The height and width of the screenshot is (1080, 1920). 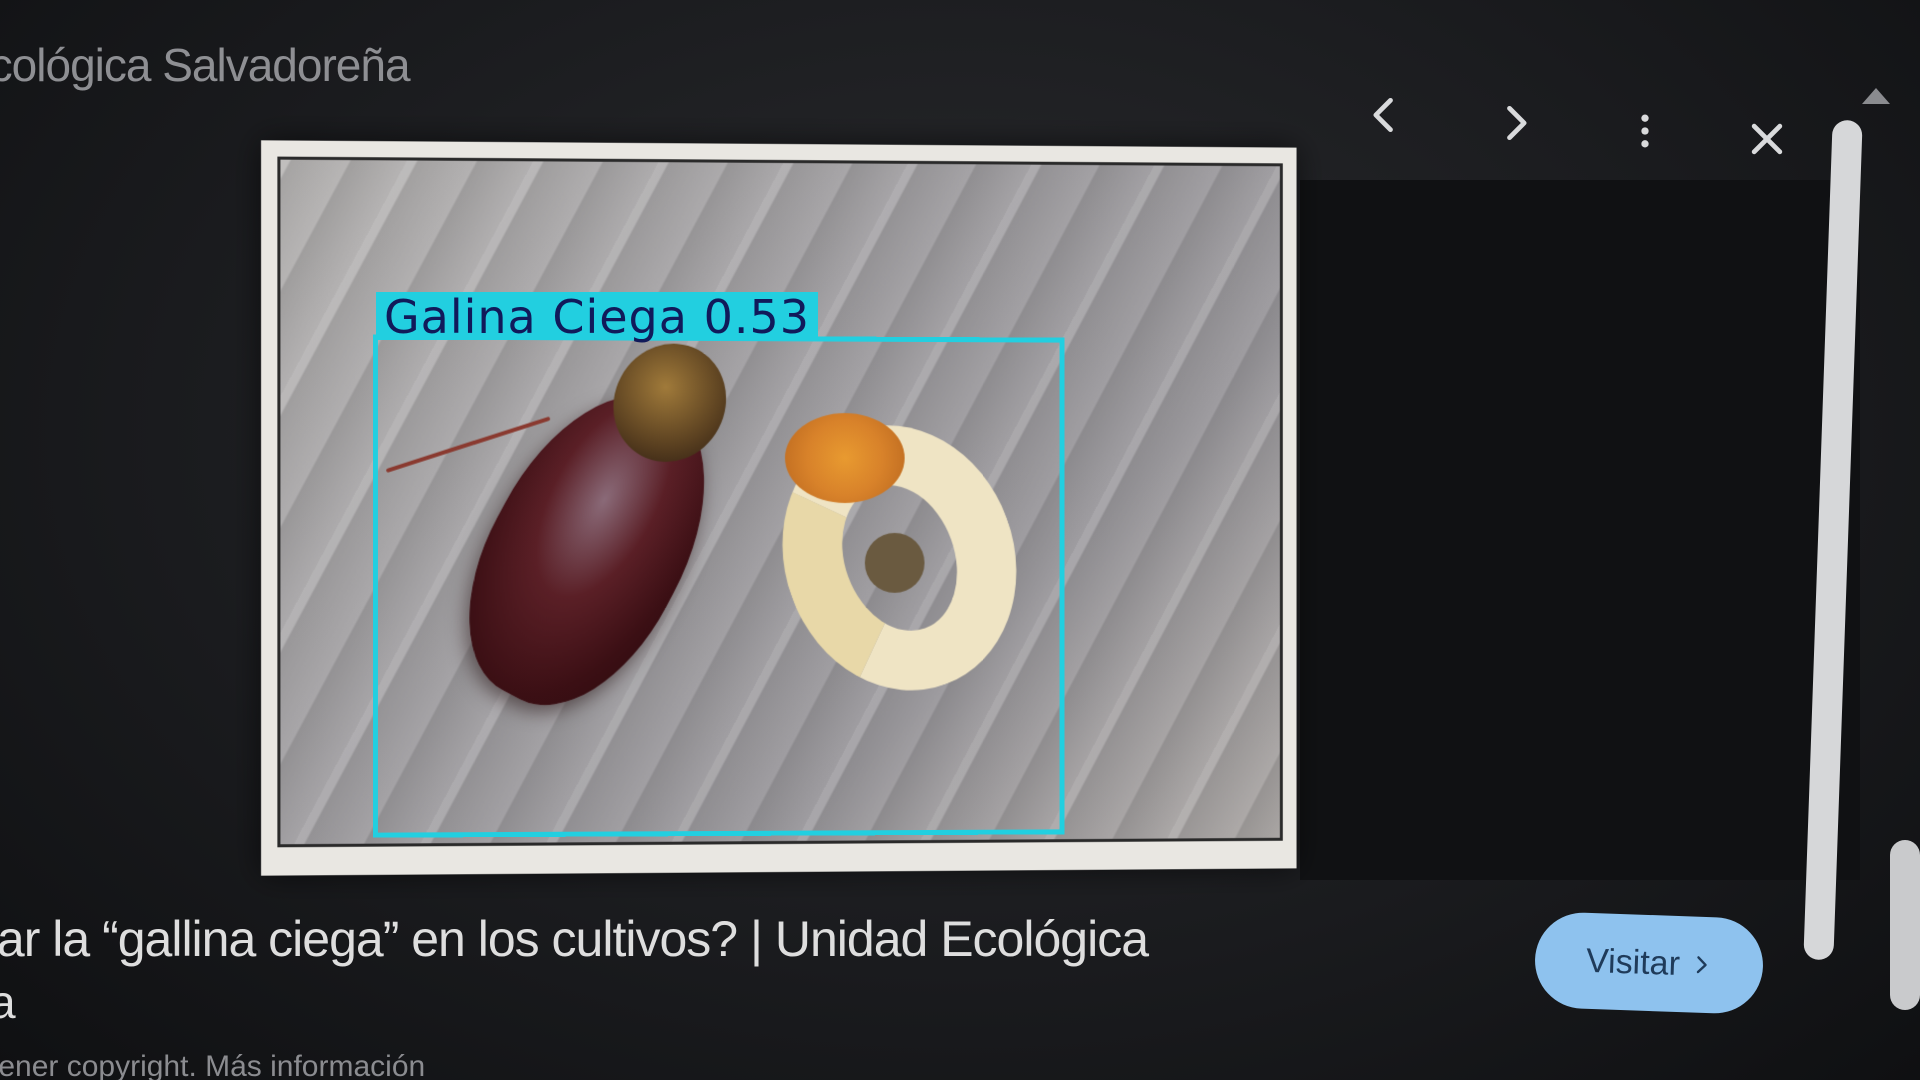 I want to click on source-site-name: Ecológica Salvadoreña, so click(x=205, y=65).